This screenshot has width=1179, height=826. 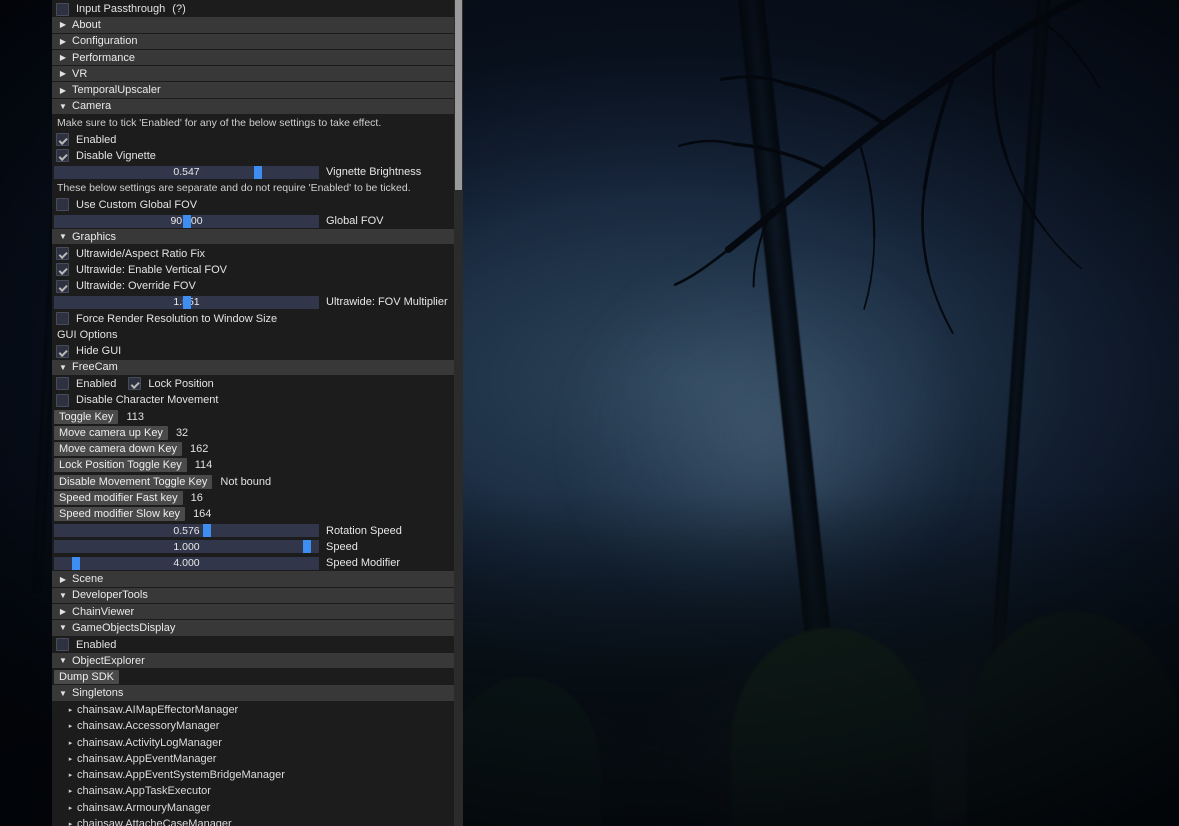 What do you see at coordinates (458, 413) in the screenshot?
I see `panel-scrollbar` at bounding box center [458, 413].